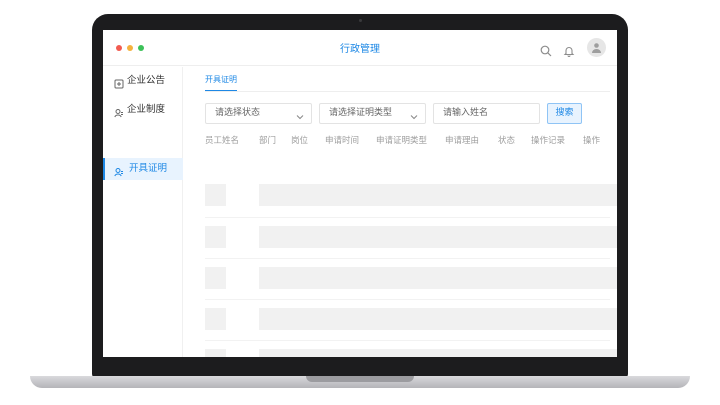 This screenshot has width=720, height=405. Describe the element at coordinates (360, 48) in the screenshot. I see `title-bar: 行政管理` at that location.